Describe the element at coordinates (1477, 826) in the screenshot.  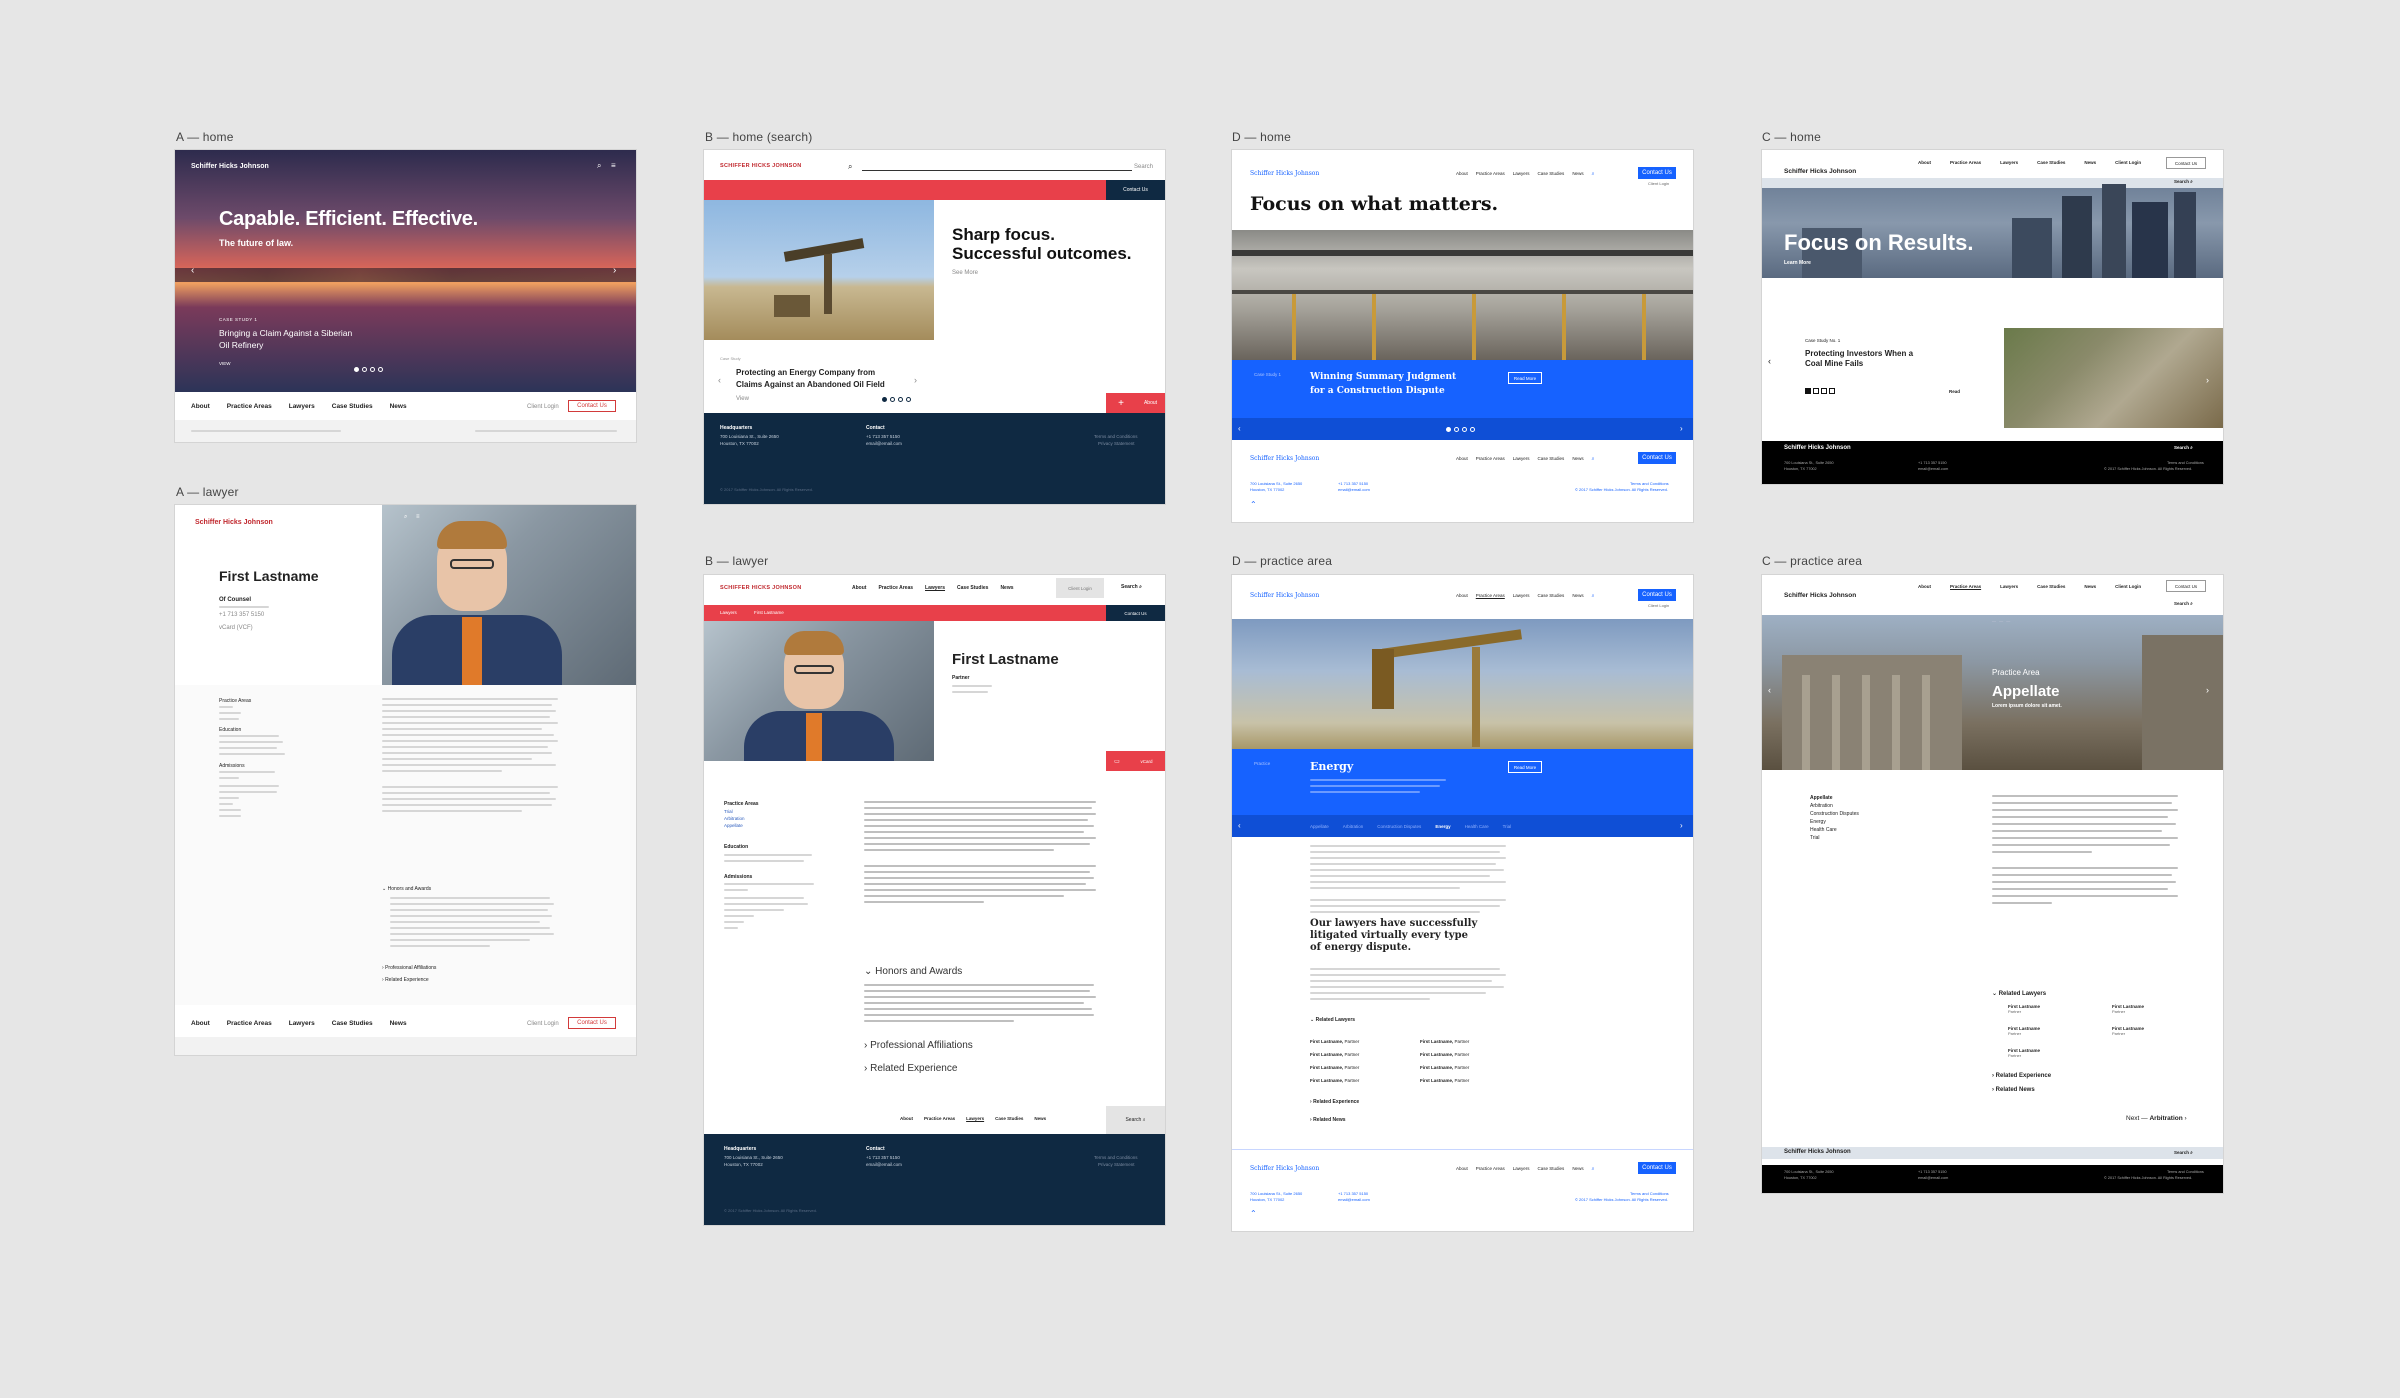
I see `subnav-health-care: Health Care` at that location.